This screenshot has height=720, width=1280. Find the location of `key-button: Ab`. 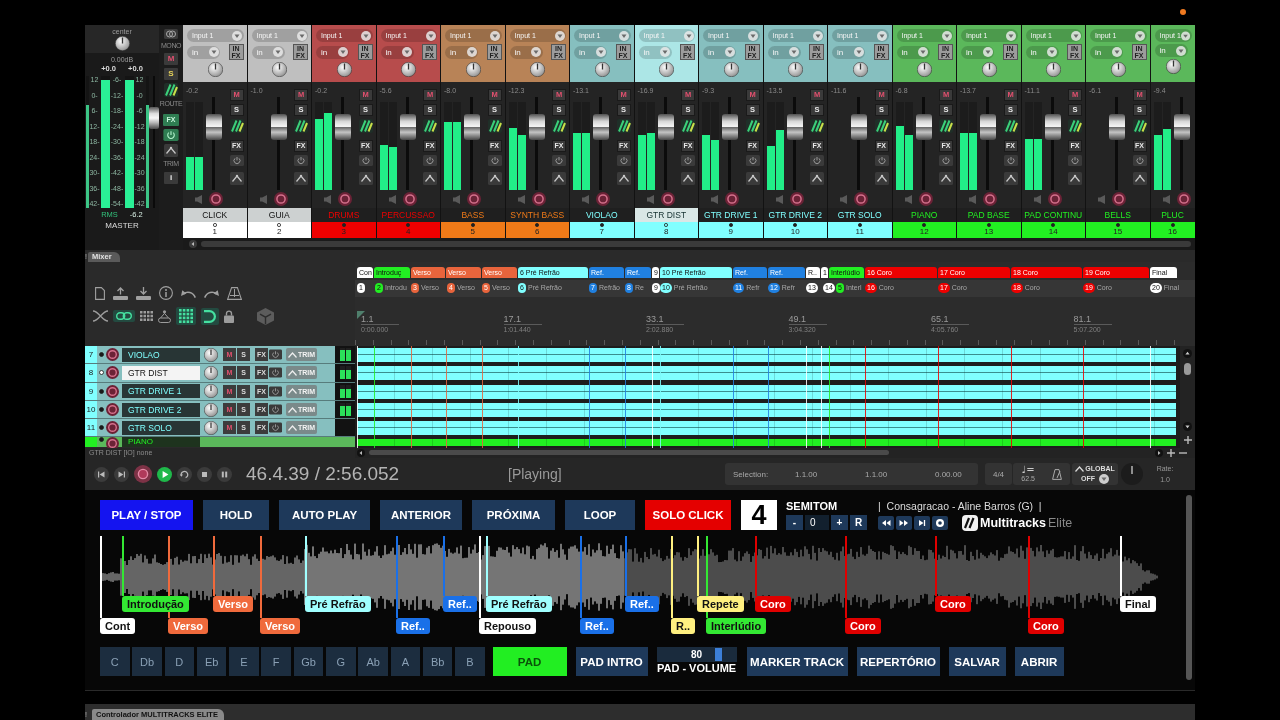

key-button: Ab is located at coordinates (373, 661).